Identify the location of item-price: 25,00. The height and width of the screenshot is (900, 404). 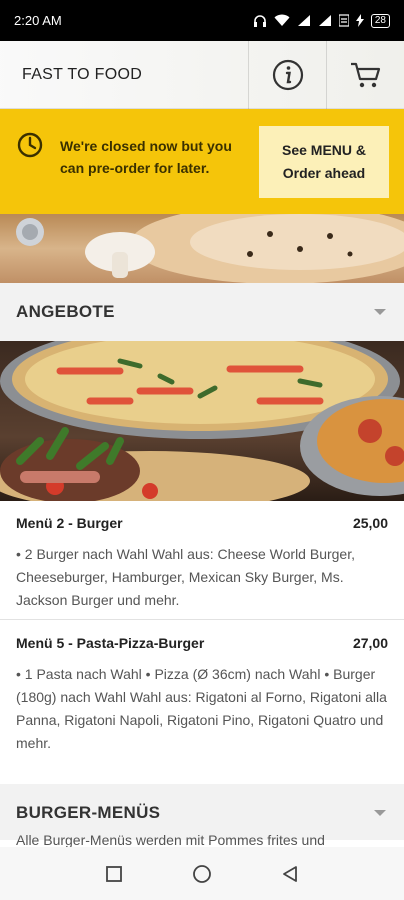
(370, 523).